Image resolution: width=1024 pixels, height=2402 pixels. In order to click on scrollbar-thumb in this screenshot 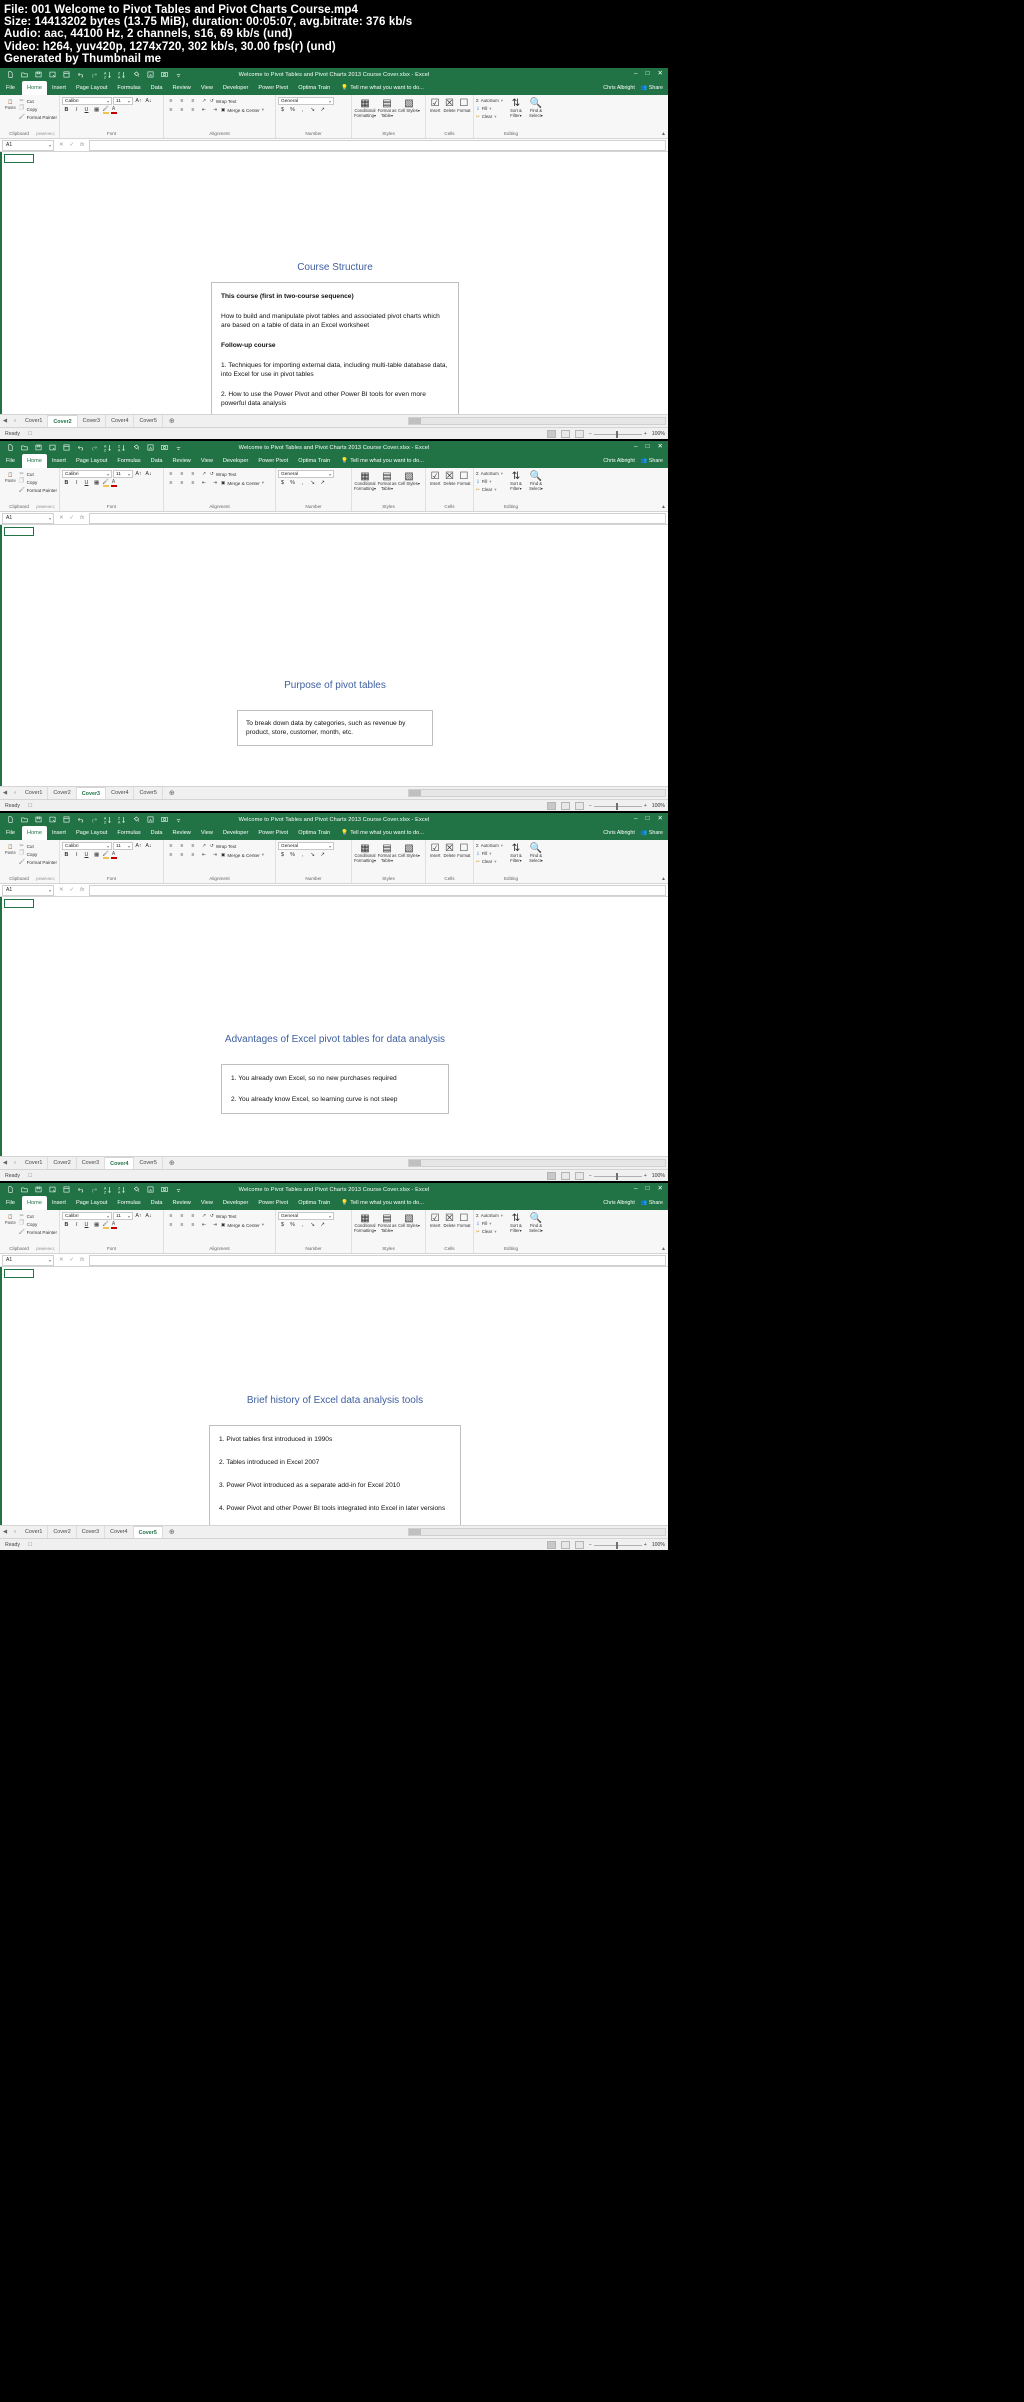, I will do `click(415, 421)`.